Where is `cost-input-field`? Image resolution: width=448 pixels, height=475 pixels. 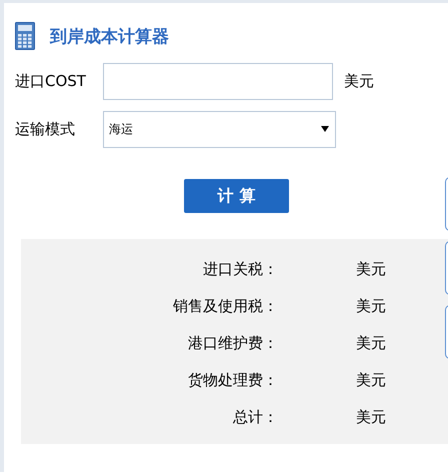 cost-input-field is located at coordinates (218, 81).